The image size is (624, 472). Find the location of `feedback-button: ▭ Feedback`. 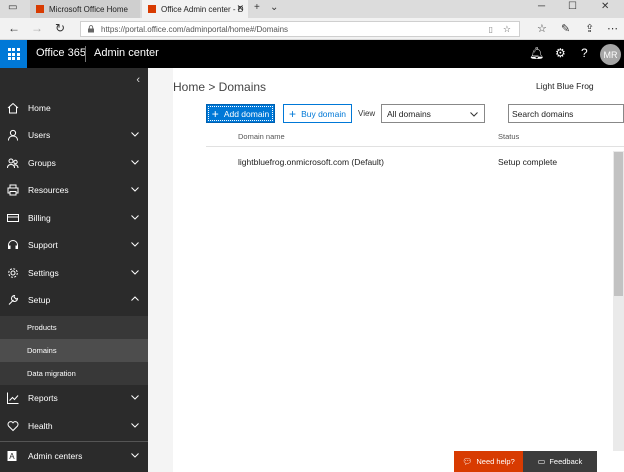

feedback-button: ▭ Feedback is located at coordinates (560, 461).